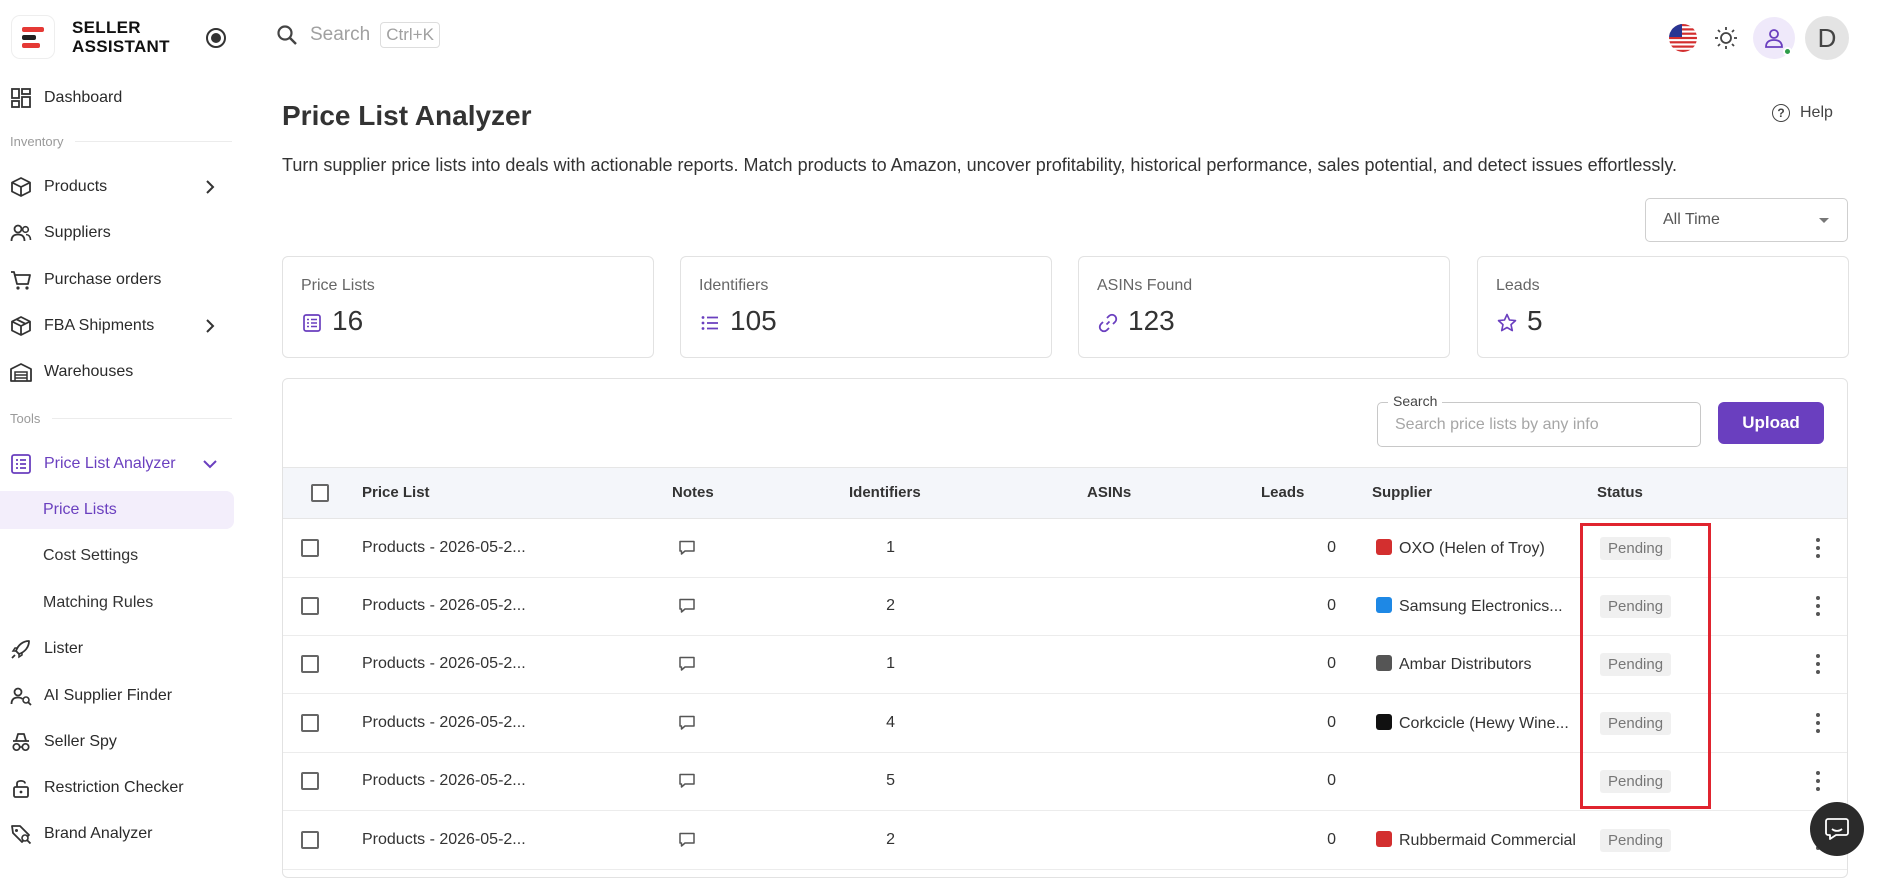 The image size is (1877, 878). Describe the element at coordinates (121, 46) in the screenshot. I see `brand-line2: ASSISTANT` at that location.